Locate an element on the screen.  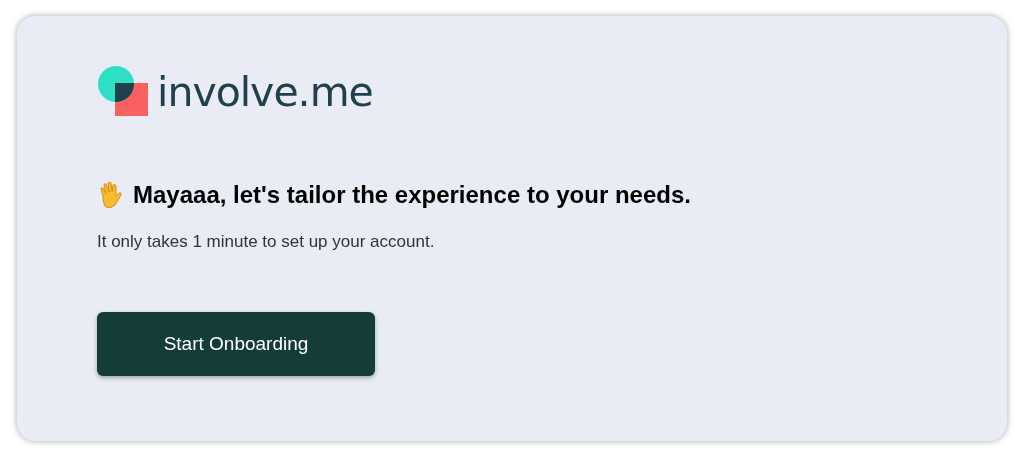
heading: Mayaaa, let's tailor the experience to your needs. is located at coordinates (412, 195).